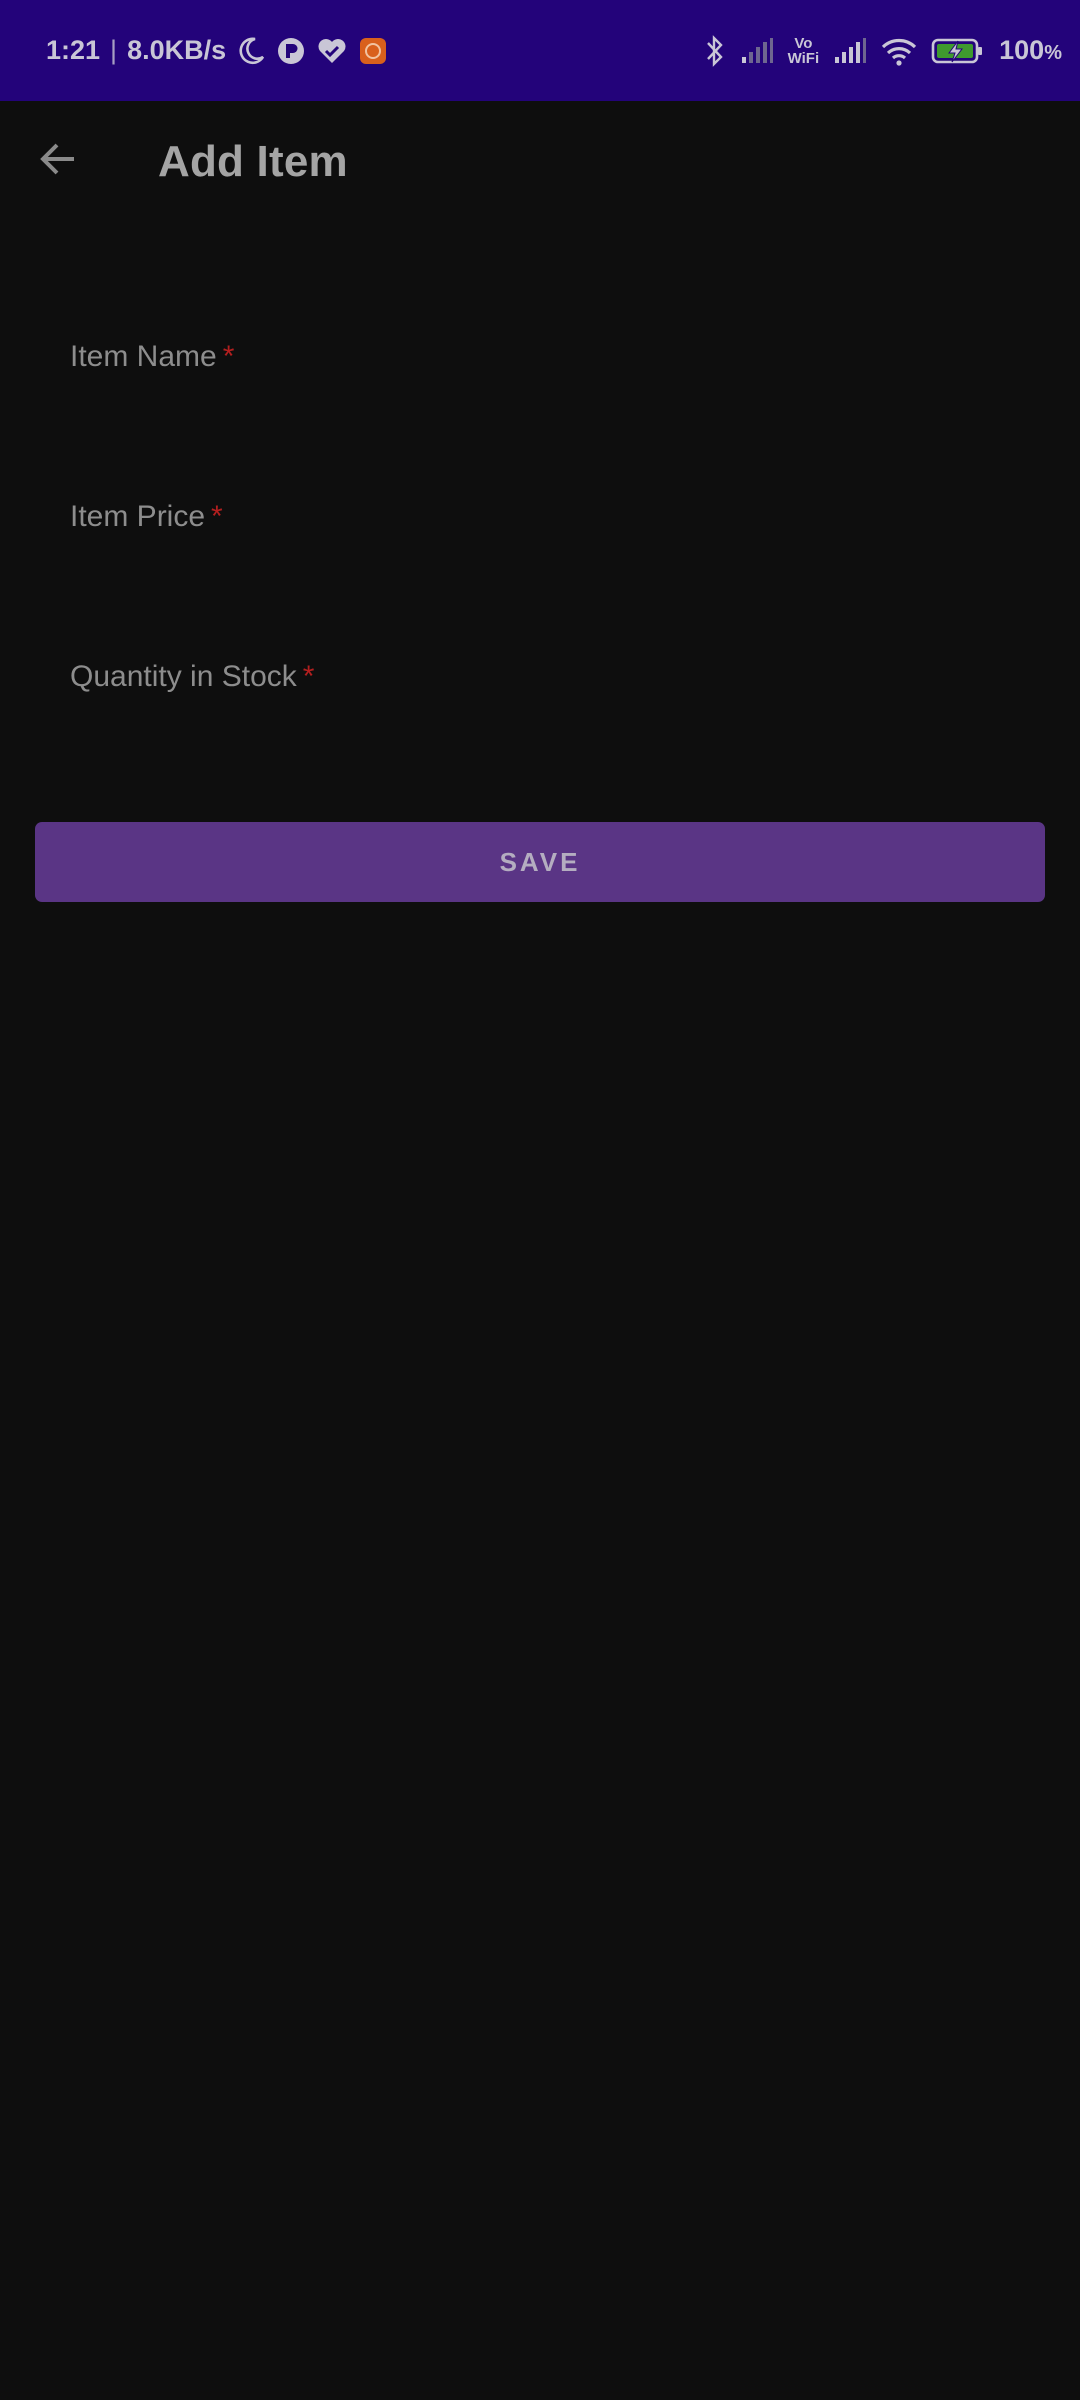 Image resolution: width=1080 pixels, height=2400 pixels. What do you see at coordinates (899, 51) in the screenshot?
I see `wifi-icon` at bounding box center [899, 51].